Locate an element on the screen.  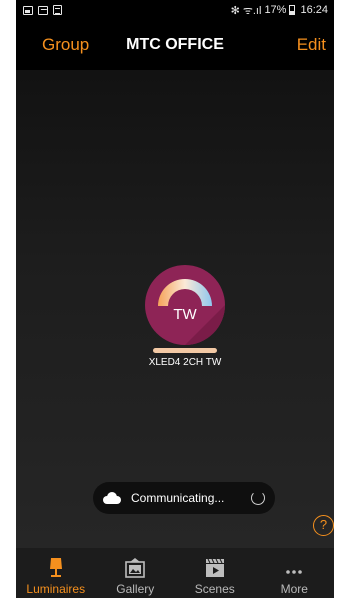
luminaire-item: TW XLED4 2CH TW is located at coordinates (186, 316).